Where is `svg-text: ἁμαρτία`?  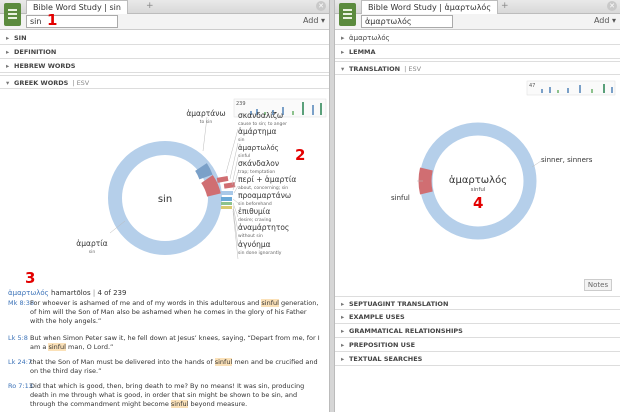 svg-text: ἁμαρτία is located at coordinates (91, 243).